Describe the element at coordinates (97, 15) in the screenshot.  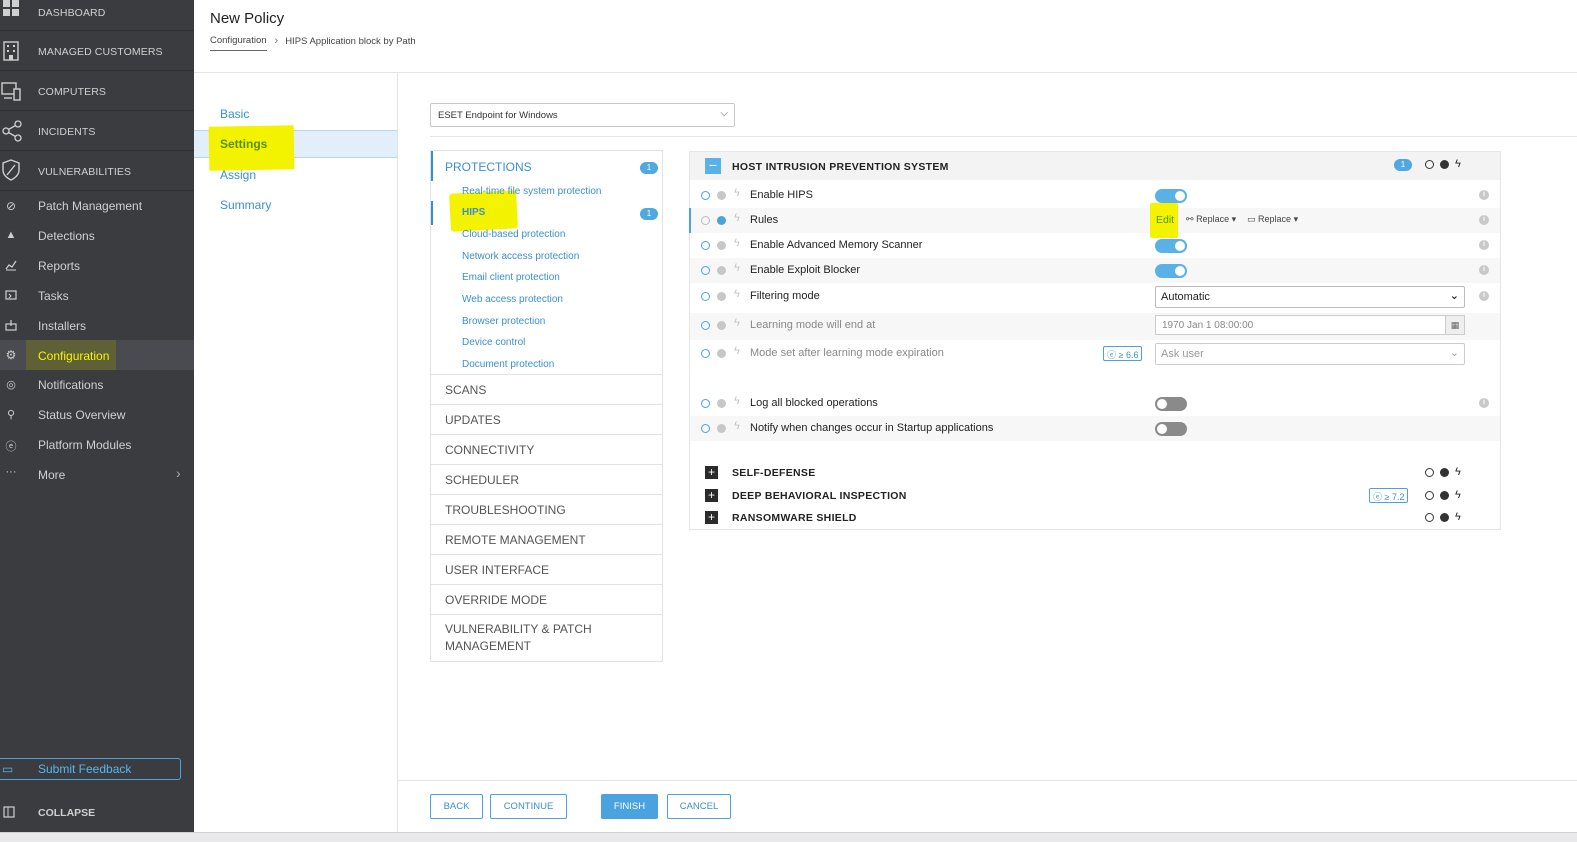
I see `nav-dashboard: DASHBOARD` at that location.